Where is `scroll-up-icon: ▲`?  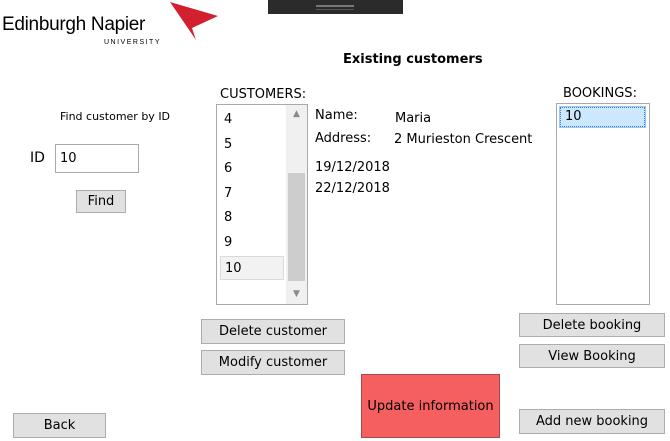 scroll-up-icon: ▲ is located at coordinates (296, 114).